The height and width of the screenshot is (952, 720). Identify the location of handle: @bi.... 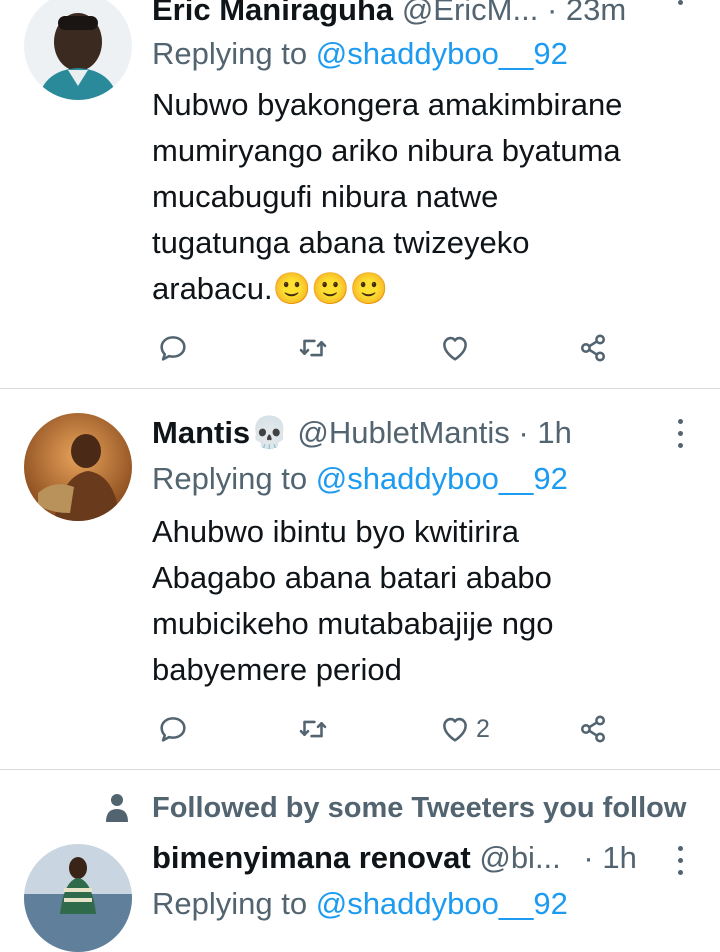
(519, 857).